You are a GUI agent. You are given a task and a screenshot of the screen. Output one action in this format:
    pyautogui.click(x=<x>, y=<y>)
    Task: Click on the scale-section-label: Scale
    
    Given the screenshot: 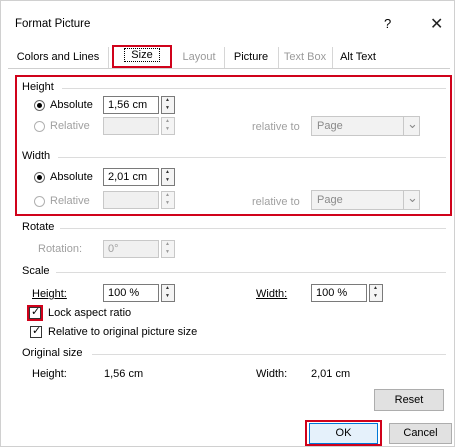 What is the action you would take?
    pyautogui.click(x=36, y=271)
    